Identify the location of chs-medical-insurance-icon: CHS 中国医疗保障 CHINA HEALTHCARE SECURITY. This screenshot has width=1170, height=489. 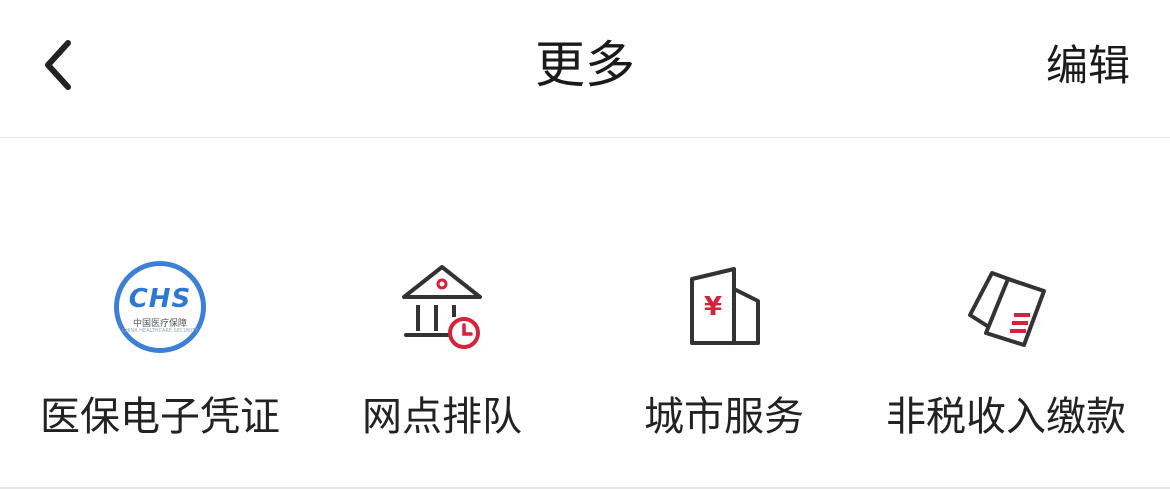
(160, 307).